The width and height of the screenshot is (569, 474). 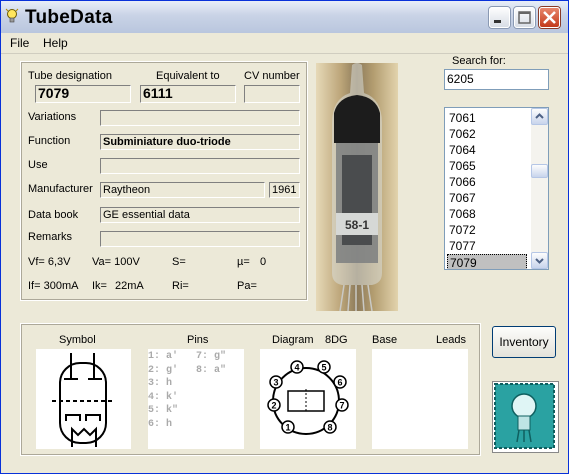 What do you see at coordinates (487, 230) in the screenshot?
I see `list-item: 7072` at bounding box center [487, 230].